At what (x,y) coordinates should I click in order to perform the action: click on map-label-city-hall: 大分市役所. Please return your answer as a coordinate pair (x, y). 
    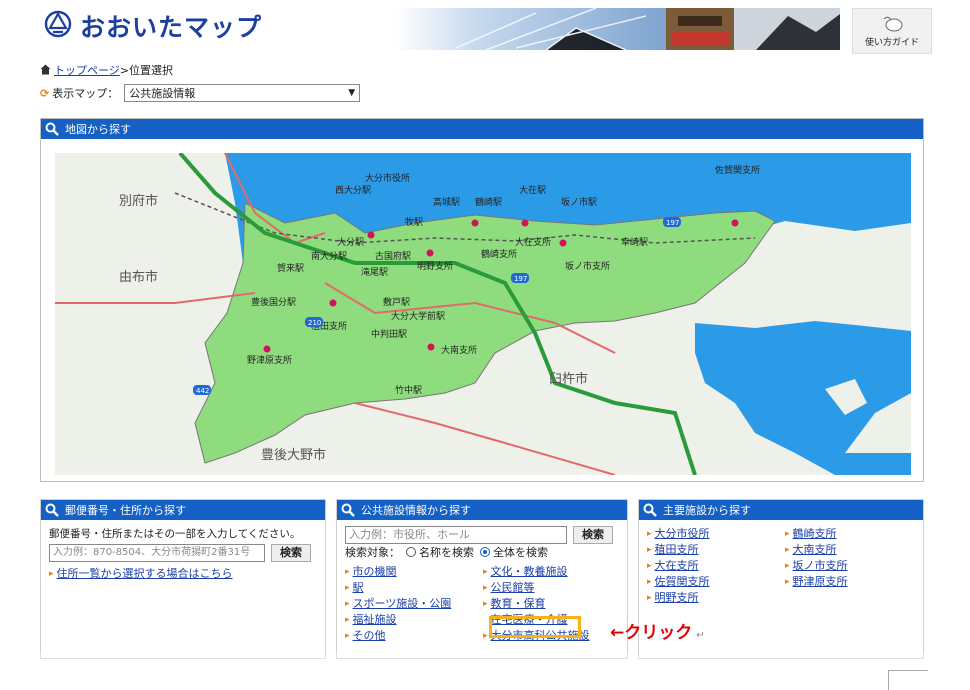
    Looking at the image, I should click on (387, 178).